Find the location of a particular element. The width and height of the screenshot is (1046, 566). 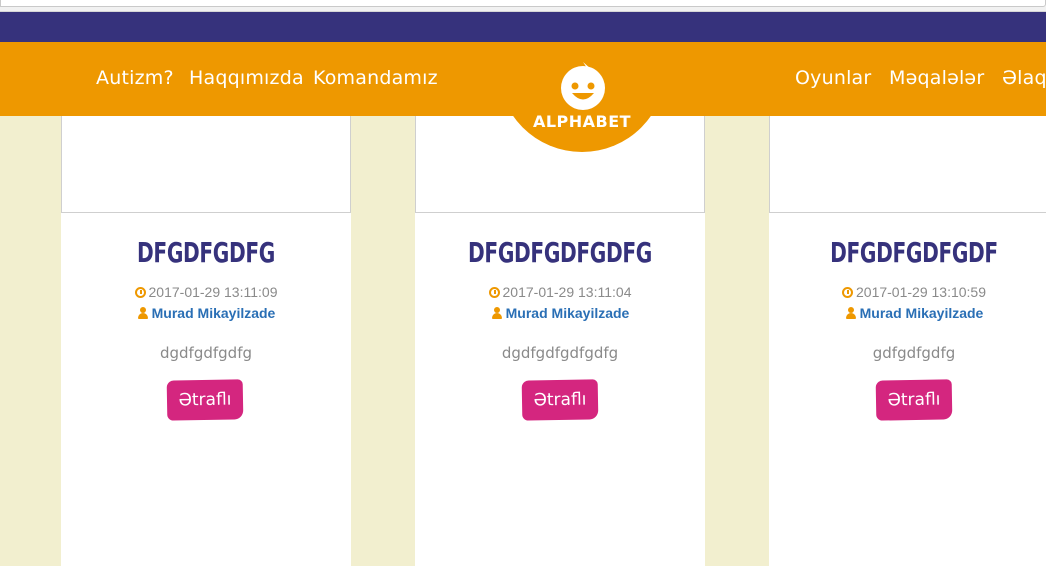

post-date: 2017-01-29 13:10:59 is located at coordinates (907, 292).